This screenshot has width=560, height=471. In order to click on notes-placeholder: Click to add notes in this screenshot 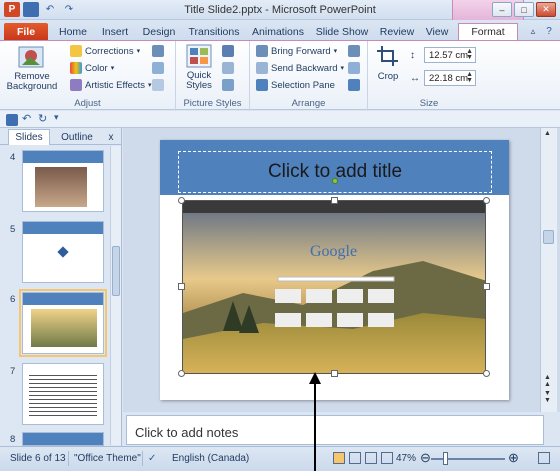, I will do `click(187, 432)`.